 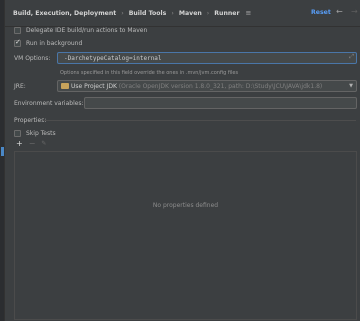 I want to click on env-variables-label: Environment variables:, so click(x=49, y=103).